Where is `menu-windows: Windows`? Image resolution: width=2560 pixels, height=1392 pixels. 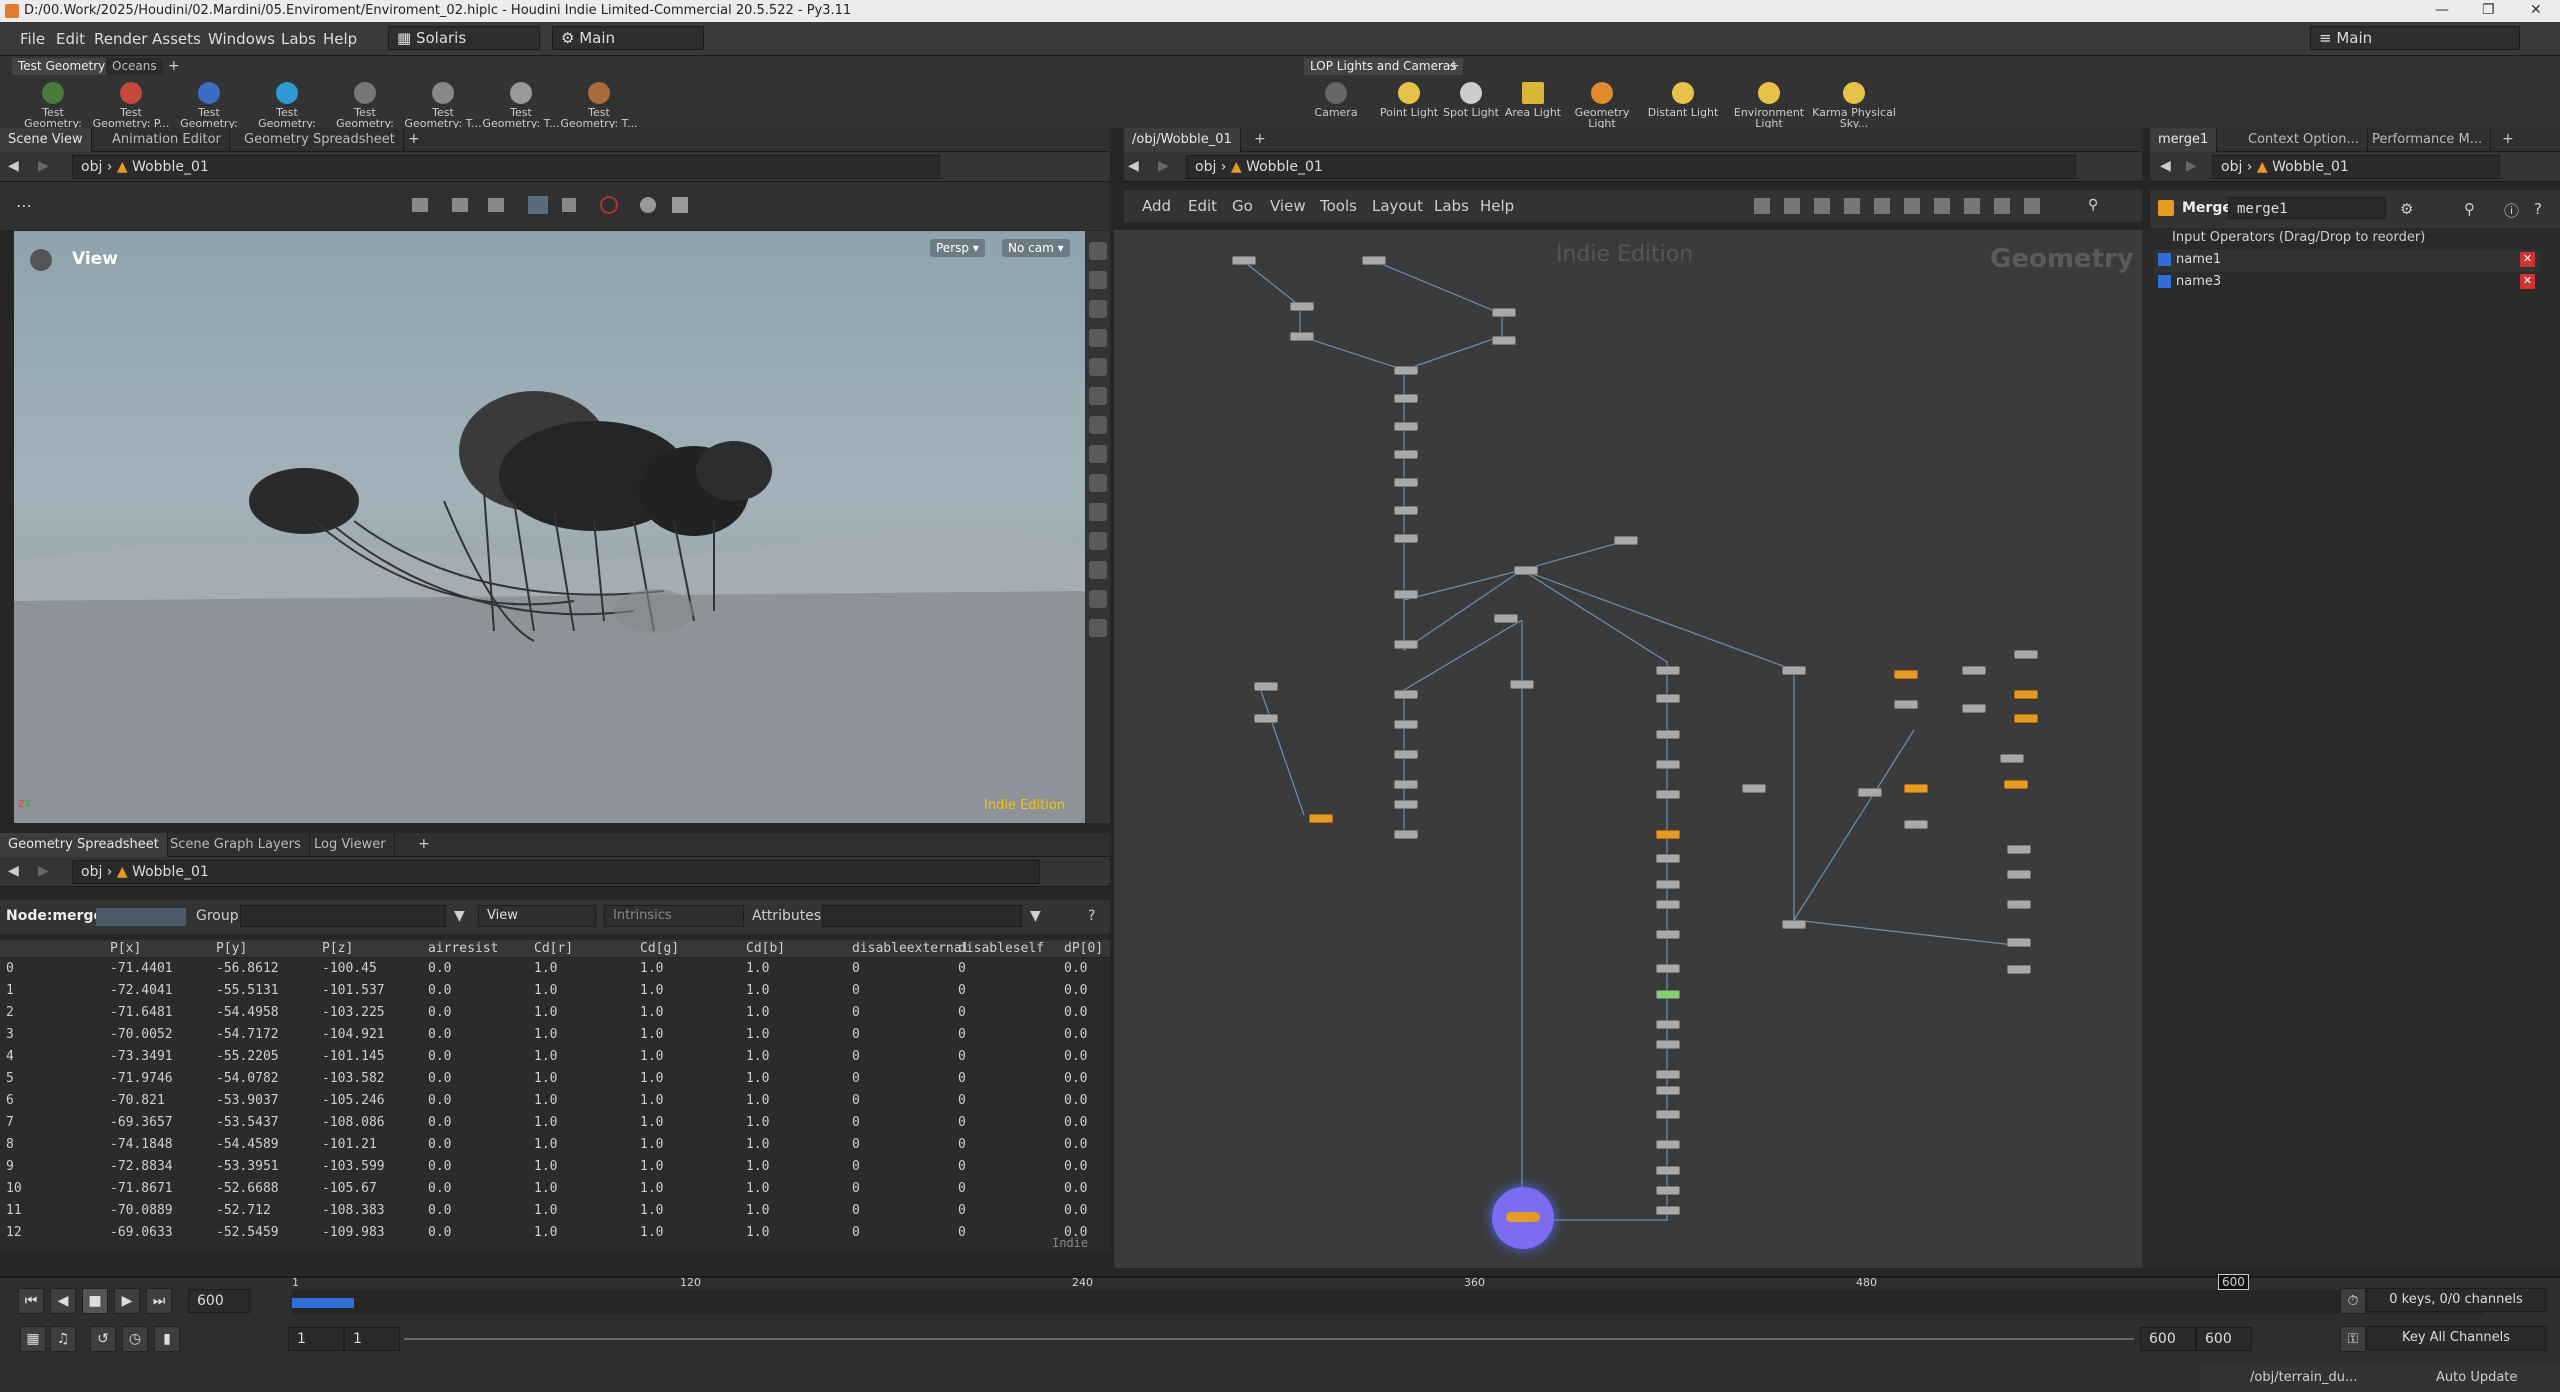 menu-windows: Windows is located at coordinates (241, 39).